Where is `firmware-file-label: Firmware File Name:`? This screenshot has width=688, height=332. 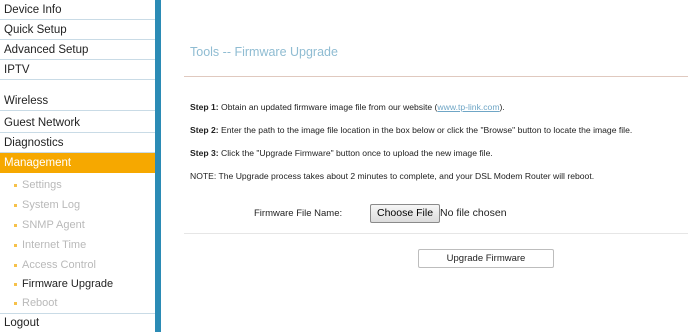
firmware-file-label: Firmware File Name: is located at coordinates (298, 213).